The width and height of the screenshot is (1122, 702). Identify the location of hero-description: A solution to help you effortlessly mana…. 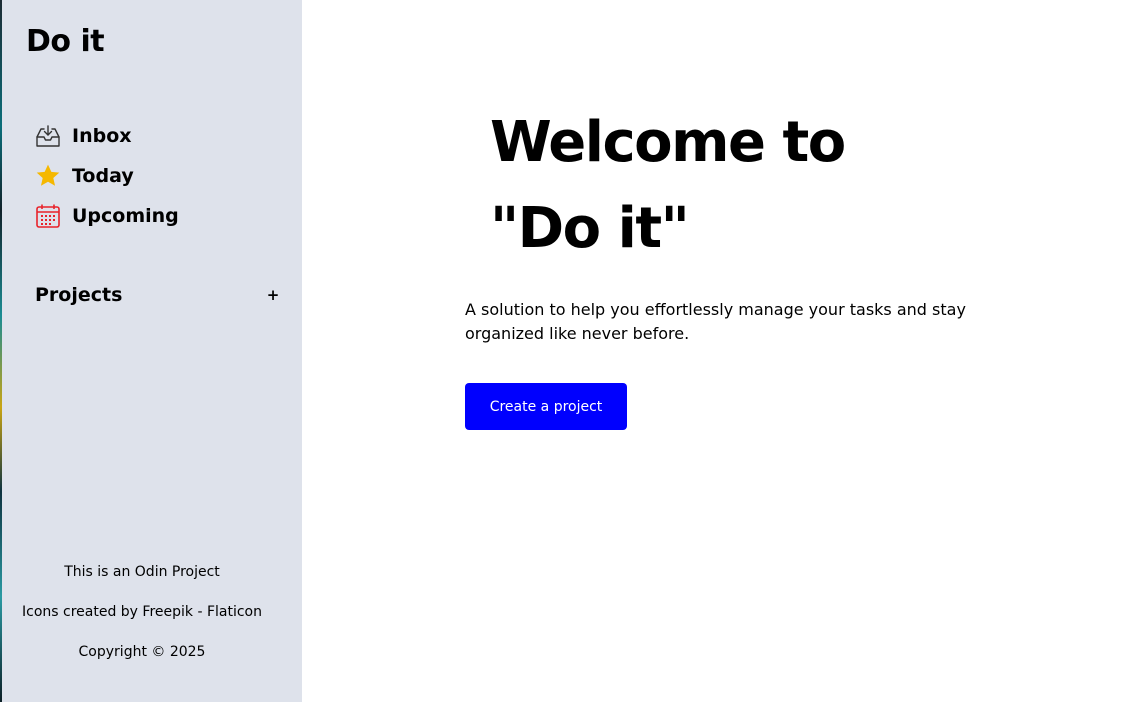
(715, 321).